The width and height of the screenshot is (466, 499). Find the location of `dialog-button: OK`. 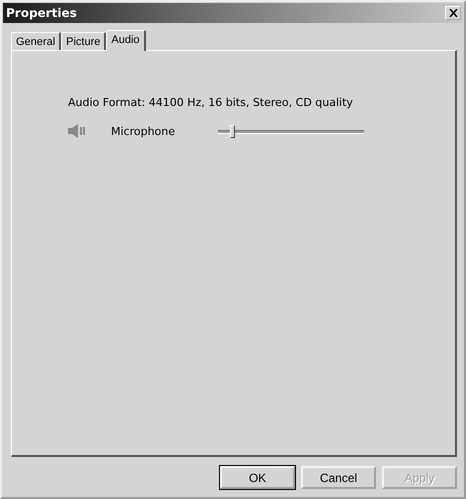

dialog-button: OK is located at coordinates (257, 477).